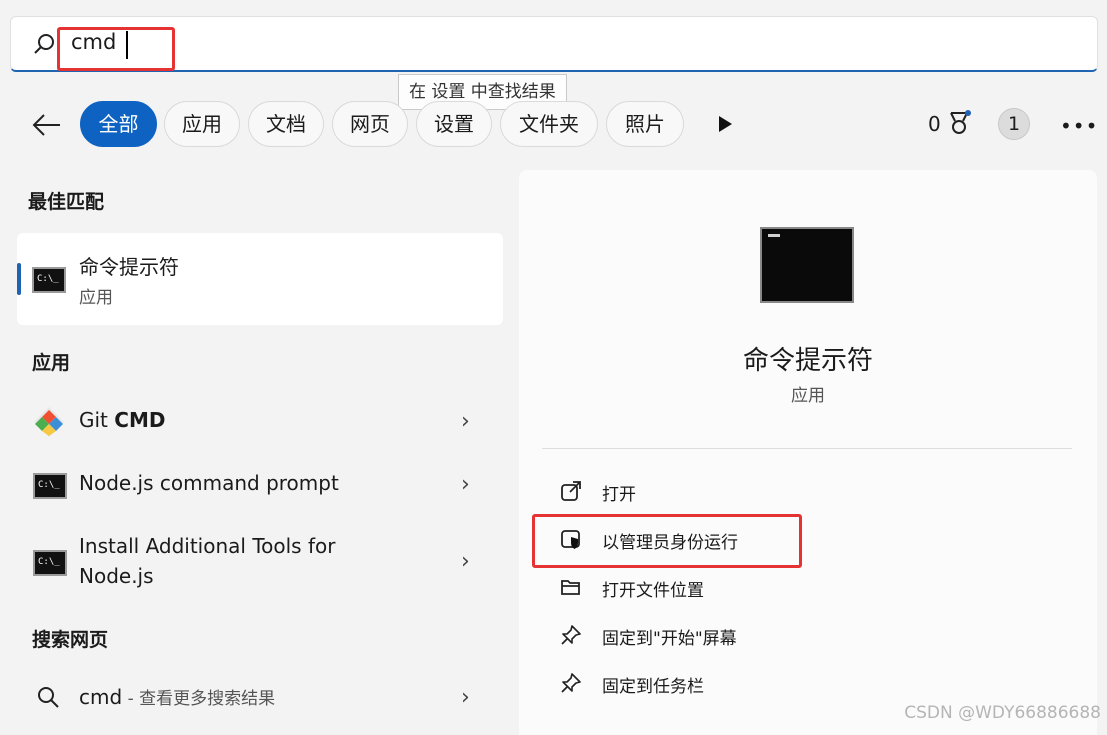  What do you see at coordinates (66, 202) in the screenshot?
I see `best-match-heading: 最佳匹配` at bounding box center [66, 202].